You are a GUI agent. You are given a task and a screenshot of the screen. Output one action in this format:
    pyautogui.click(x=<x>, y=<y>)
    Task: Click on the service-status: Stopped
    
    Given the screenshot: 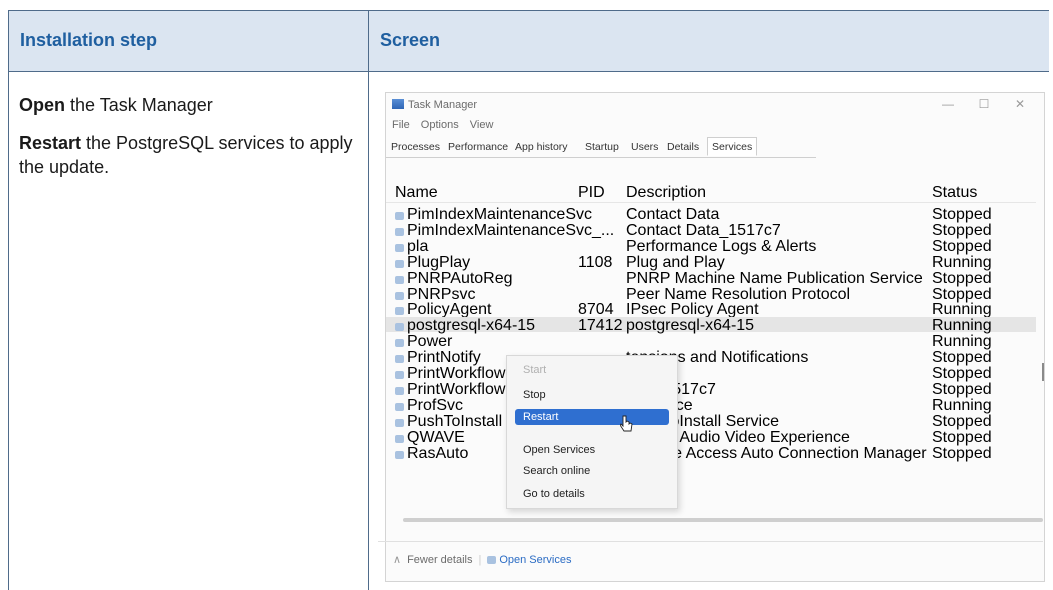 What is the action you would take?
    pyautogui.click(x=962, y=453)
    